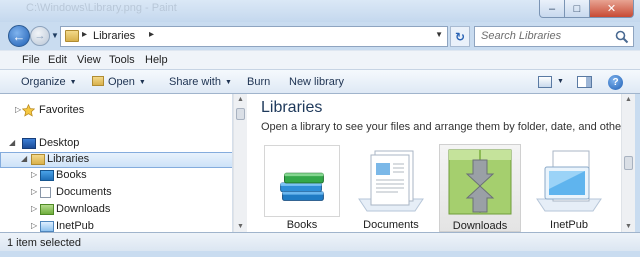  What do you see at coordinates (320, 254) in the screenshot?
I see `window-frame-bottom` at bounding box center [320, 254].